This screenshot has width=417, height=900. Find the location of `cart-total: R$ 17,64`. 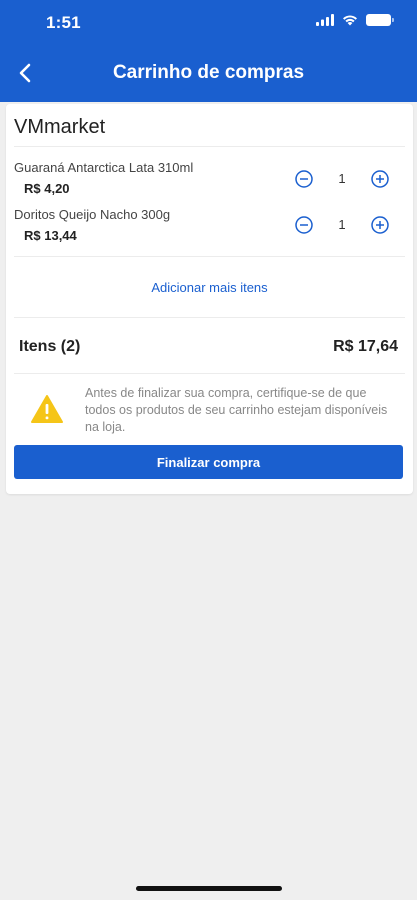

cart-total: R$ 17,64 is located at coordinates (365, 346).